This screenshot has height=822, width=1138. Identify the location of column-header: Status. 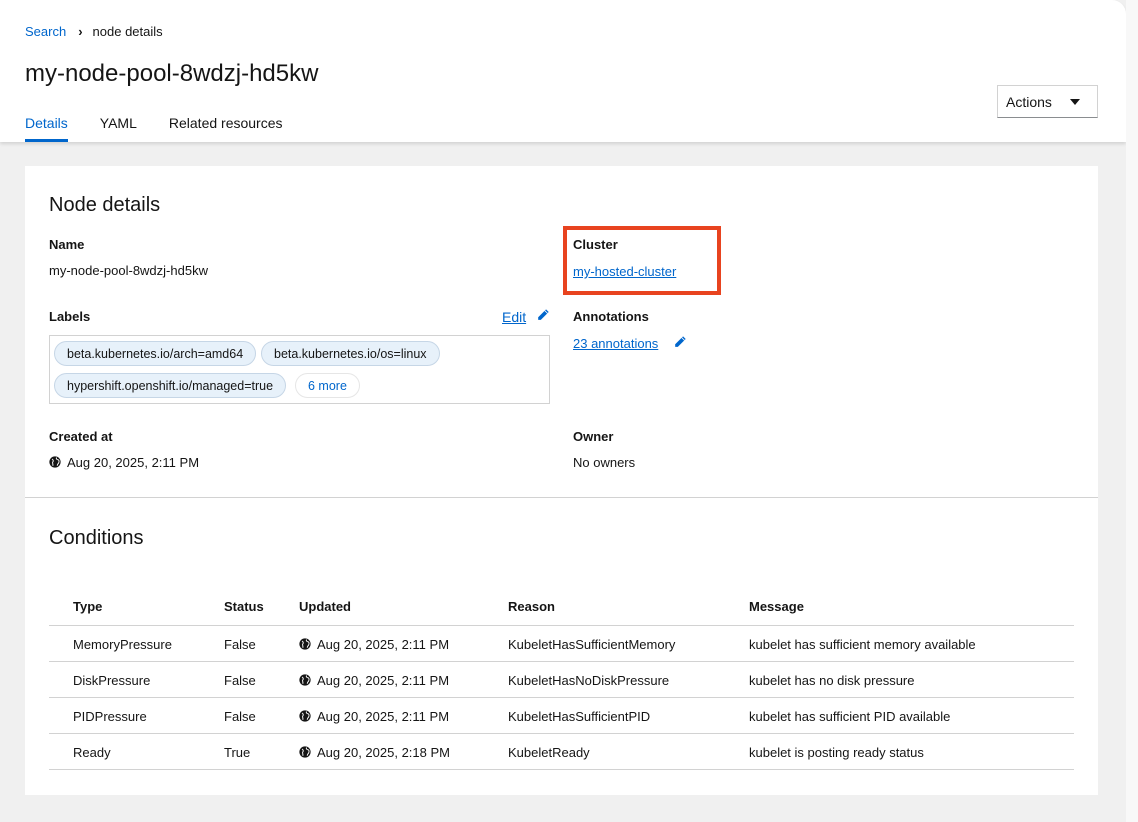
(244, 606).